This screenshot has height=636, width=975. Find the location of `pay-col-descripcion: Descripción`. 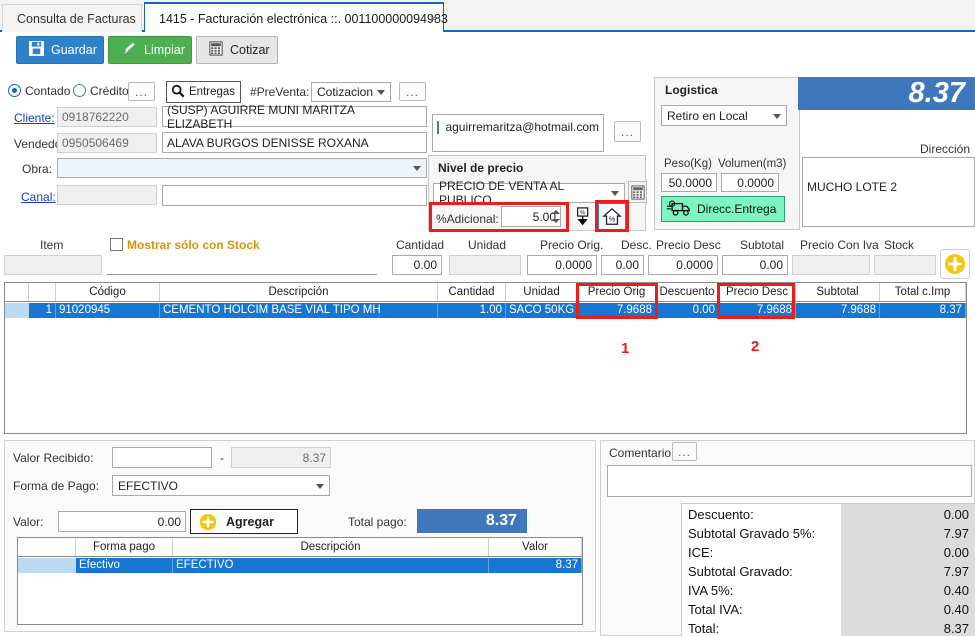

pay-col-descripcion: Descripción is located at coordinates (331, 547).